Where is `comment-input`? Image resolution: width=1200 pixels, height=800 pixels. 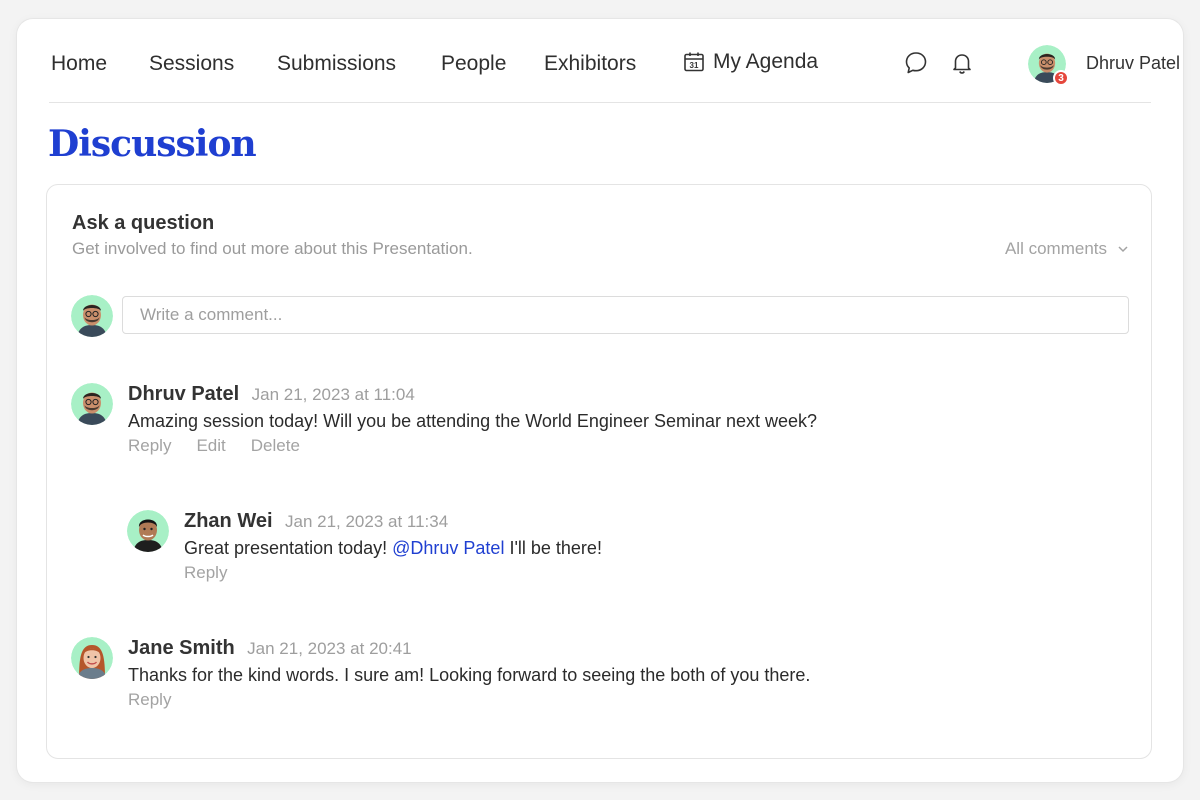
comment-input is located at coordinates (625, 315).